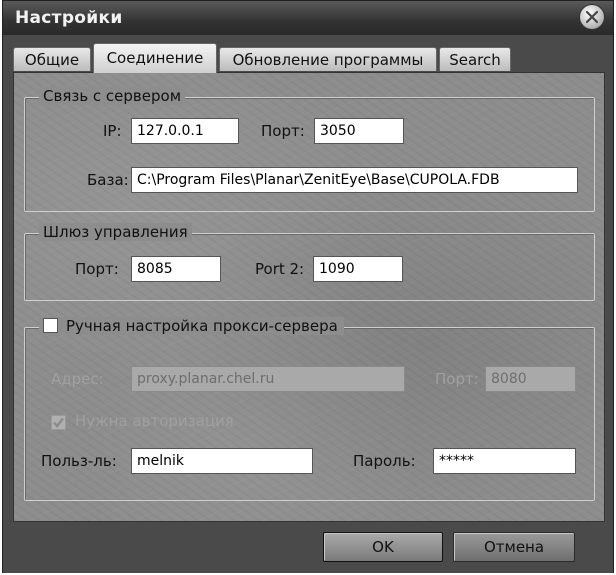 The width and height of the screenshot is (616, 575). What do you see at coordinates (384, 461) in the screenshot?
I see `password-label: Пароль:` at bounding box center [384, 461].